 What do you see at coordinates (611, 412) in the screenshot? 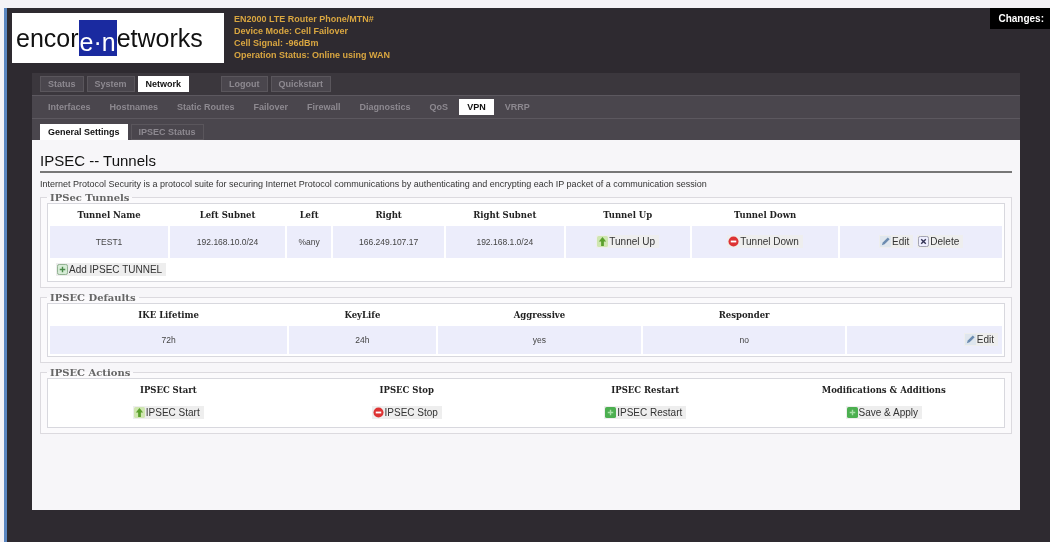
I see `restart-icon` at bounding box center [611, 412].